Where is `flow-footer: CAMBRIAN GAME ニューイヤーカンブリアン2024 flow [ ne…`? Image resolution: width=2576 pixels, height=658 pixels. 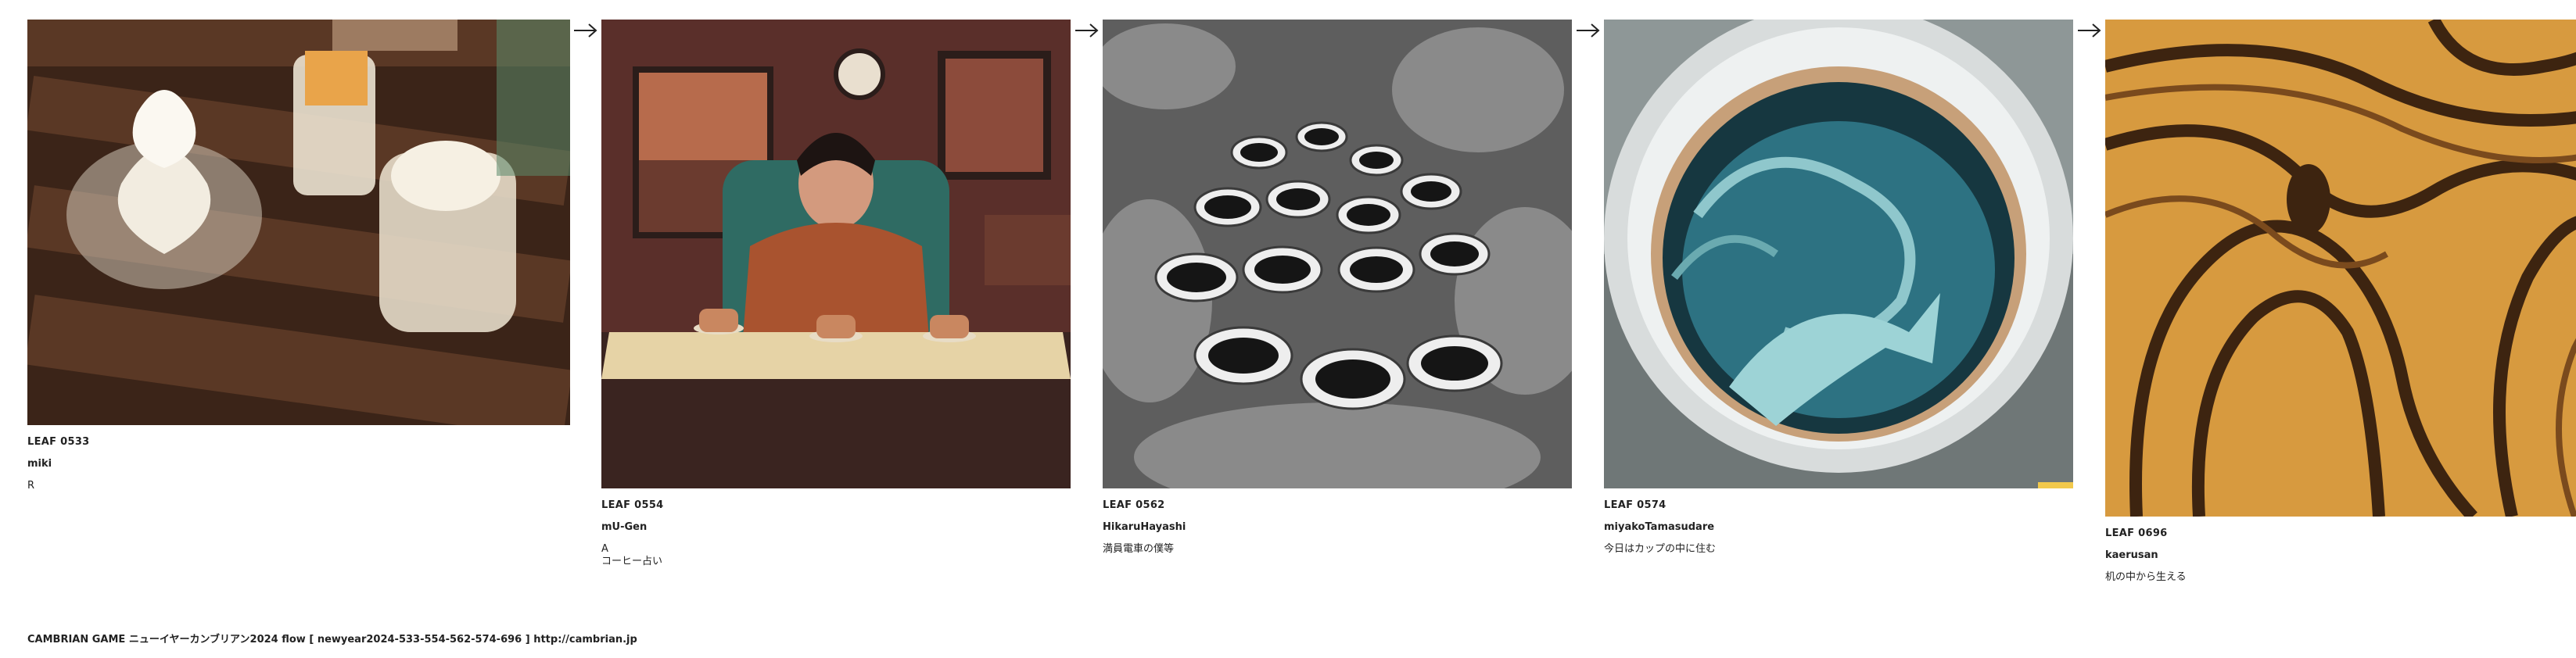 flow-footer: CAMBRIAN GAME ニューイヤーカンブリアン2024 flow [ ne… is located at coordinates (332, 639).